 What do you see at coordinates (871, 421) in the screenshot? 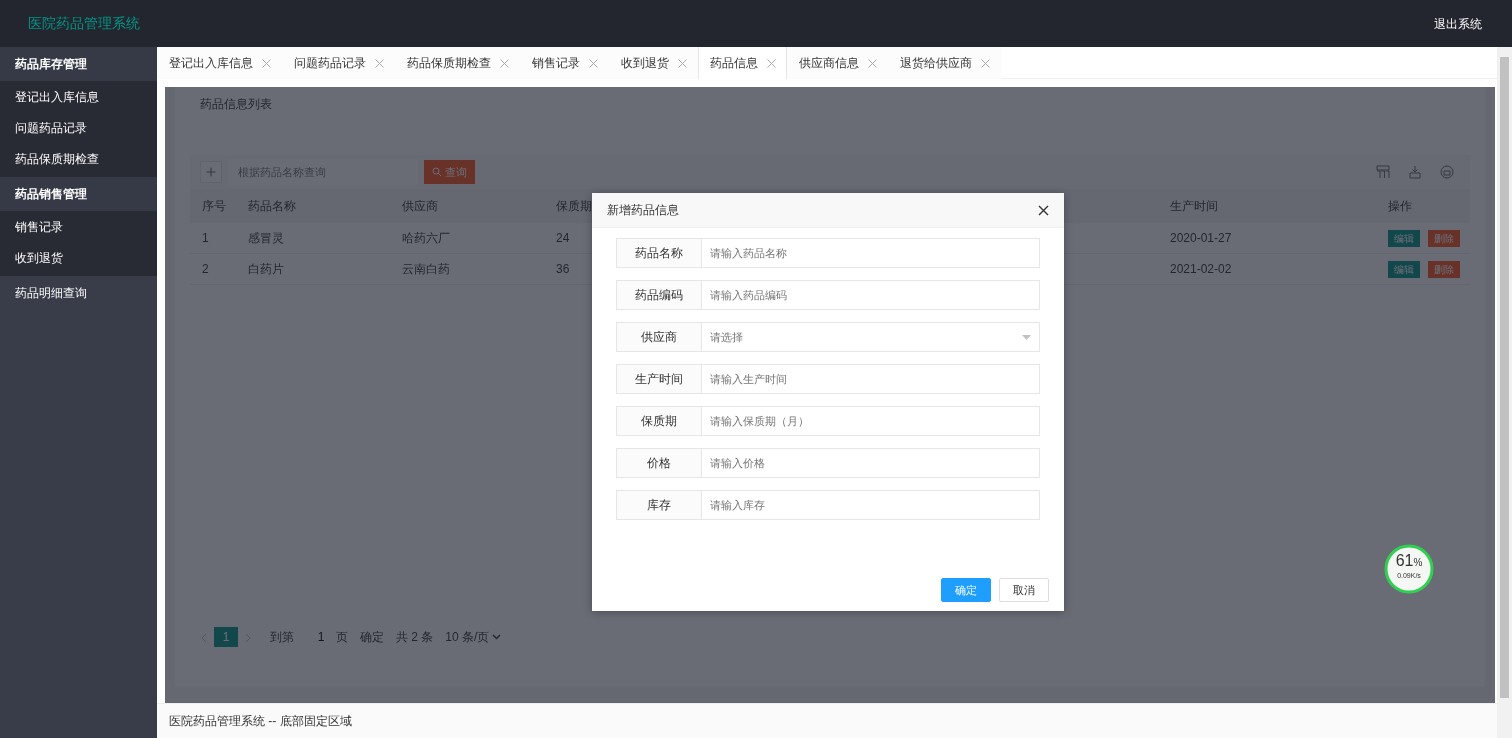
I see `input-field: 请输入保质期（月）` at bounding box center [871, 421].